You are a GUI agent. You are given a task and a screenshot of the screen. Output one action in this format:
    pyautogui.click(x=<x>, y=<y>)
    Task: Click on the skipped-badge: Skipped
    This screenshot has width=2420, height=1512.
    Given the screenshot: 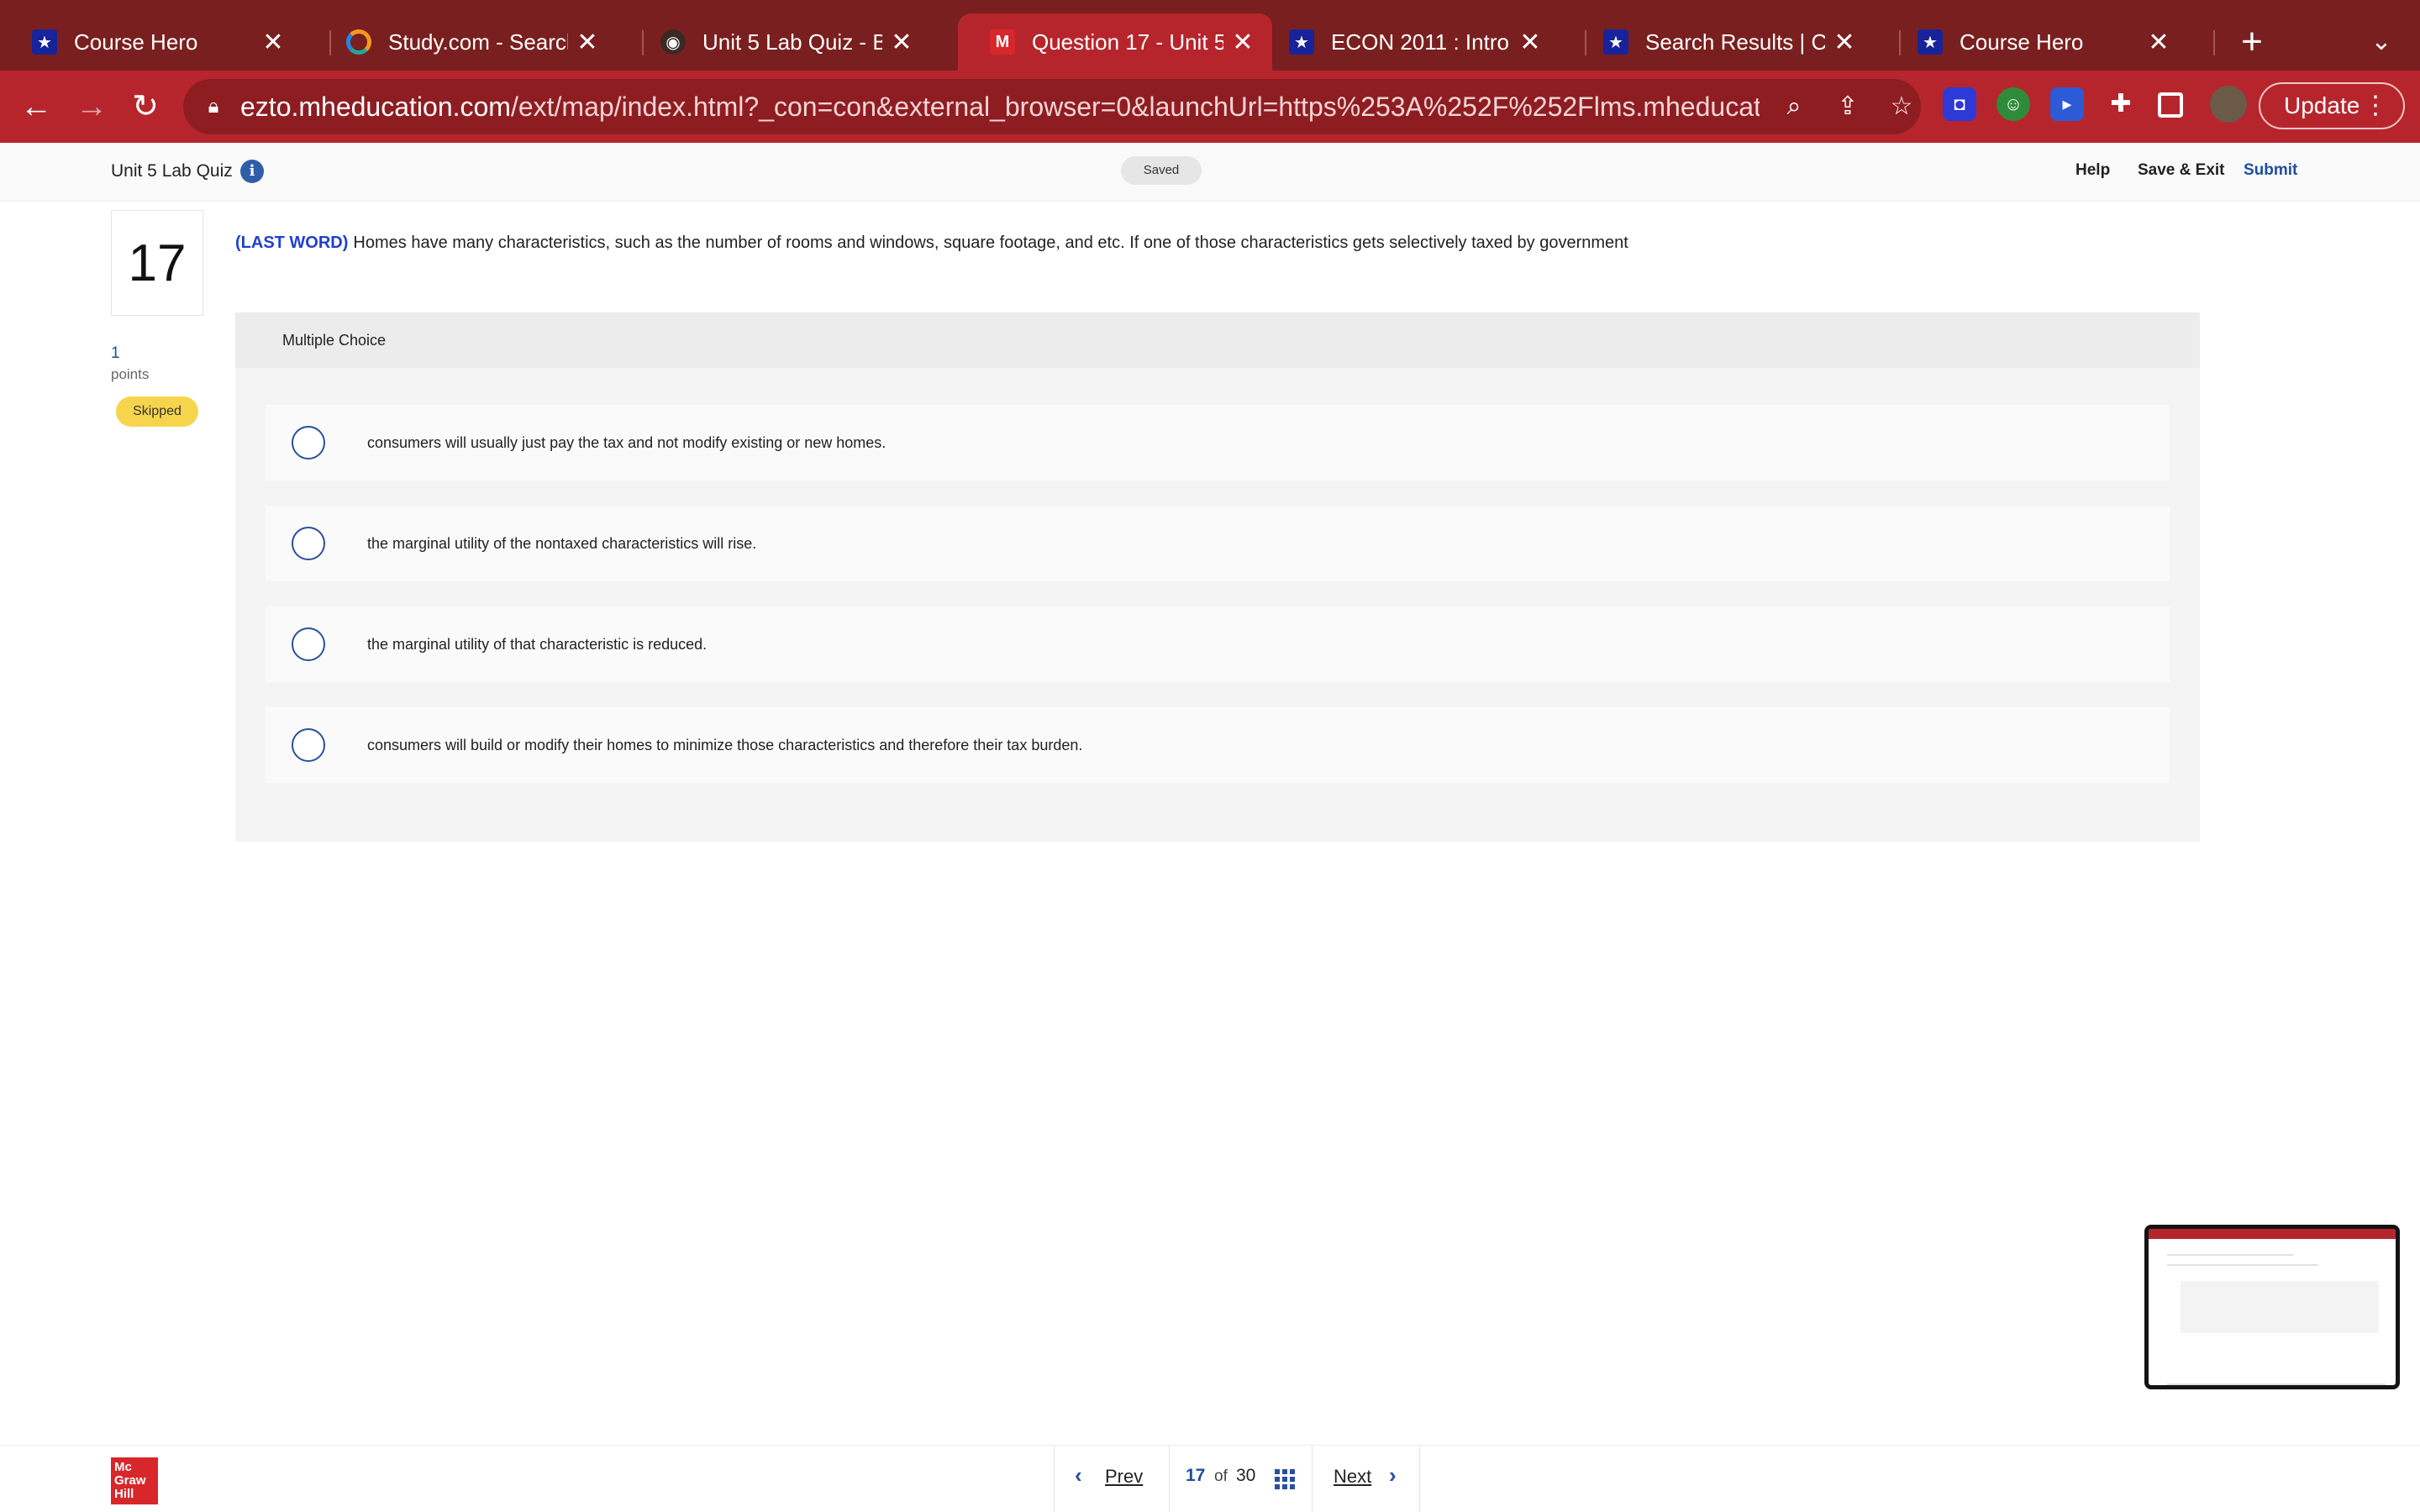 What is the action you would take?
    pyautogui.click(x=157, y=411)
    